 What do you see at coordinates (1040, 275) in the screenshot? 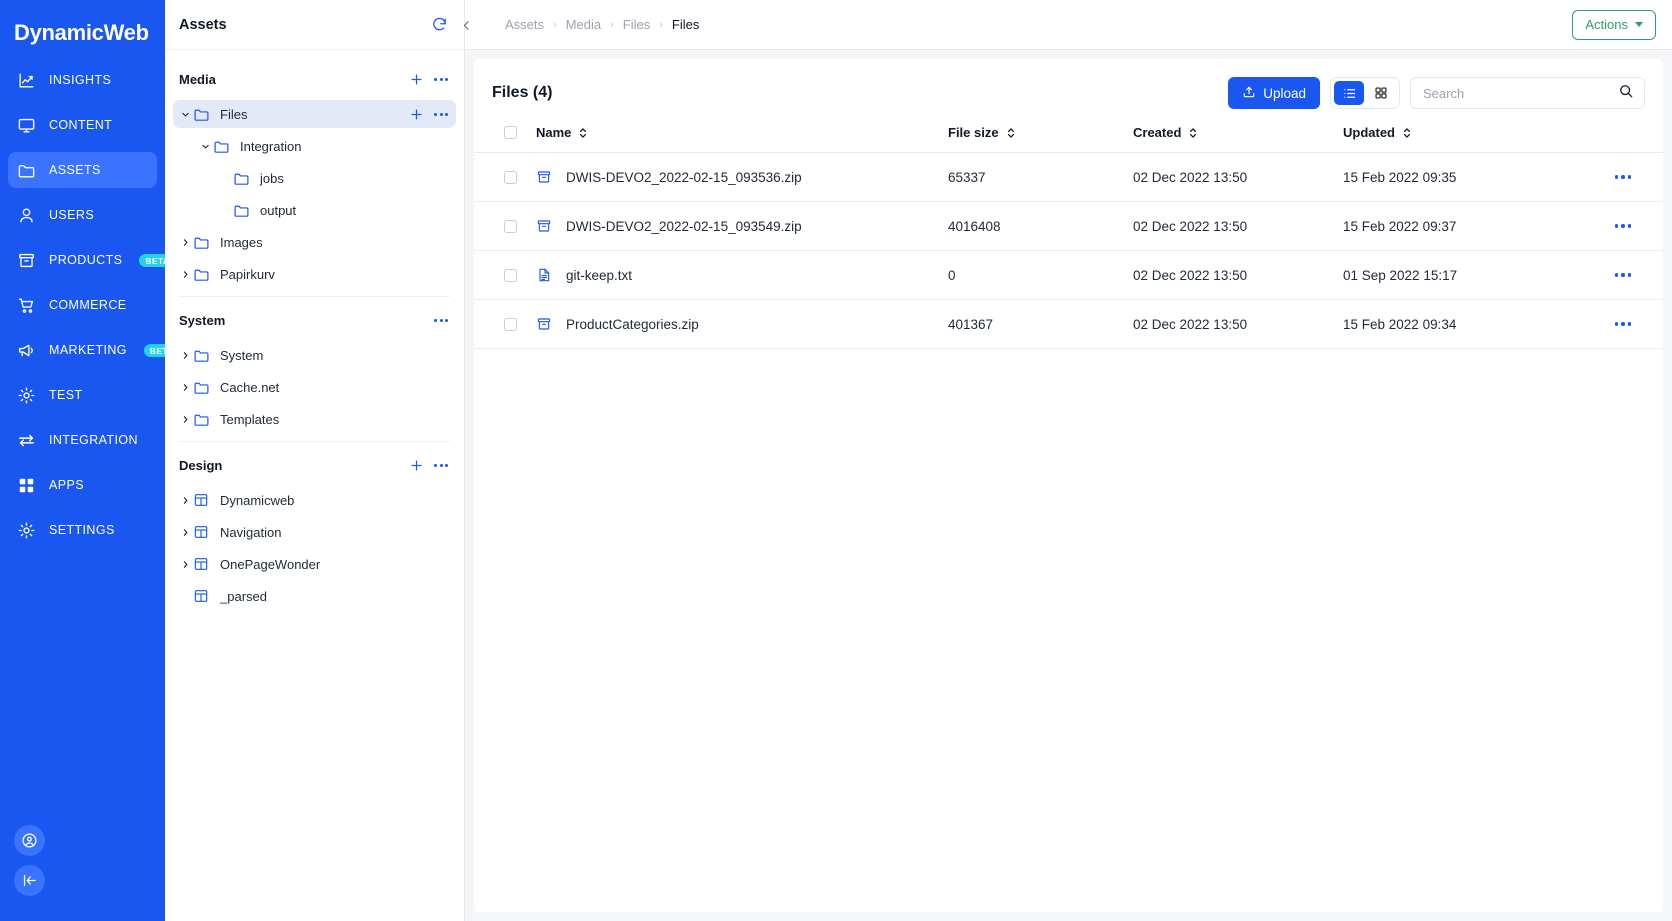
I see `row-file-size: 0` at bounding box center [1040, 275].